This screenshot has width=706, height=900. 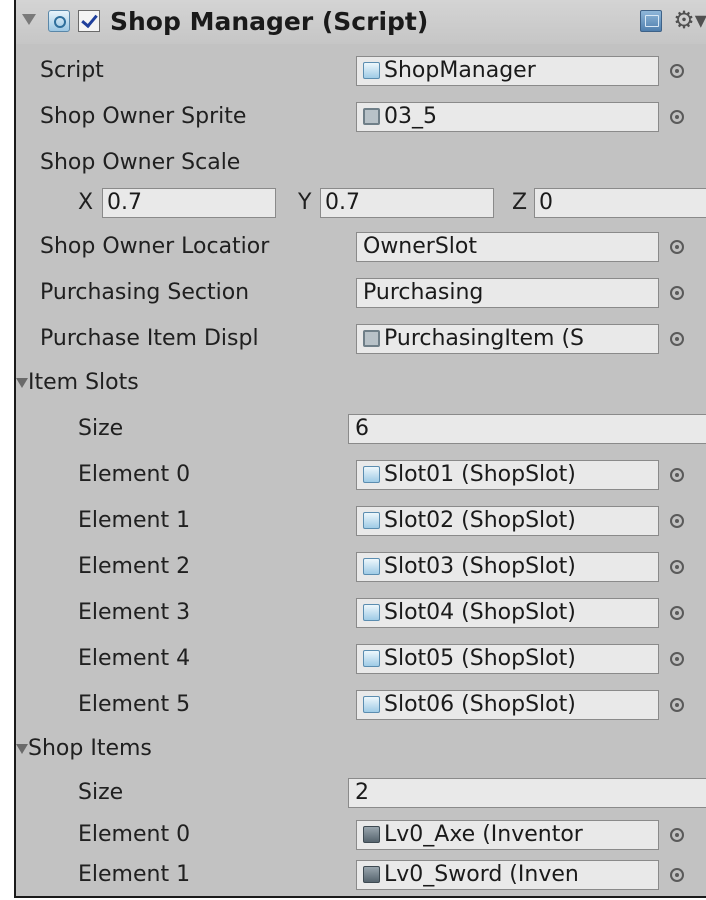 I want to click on item-slot-field: Slot04 (ShopSlot), so click(x=507, y=613).